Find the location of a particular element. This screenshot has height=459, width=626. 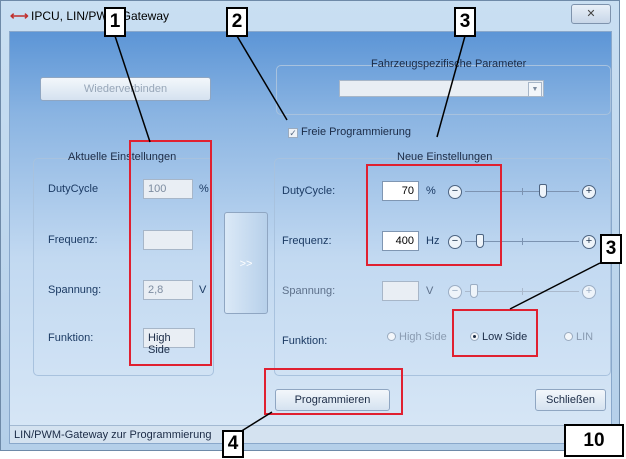

page-number: 10 is located at coordinates (594, 440).